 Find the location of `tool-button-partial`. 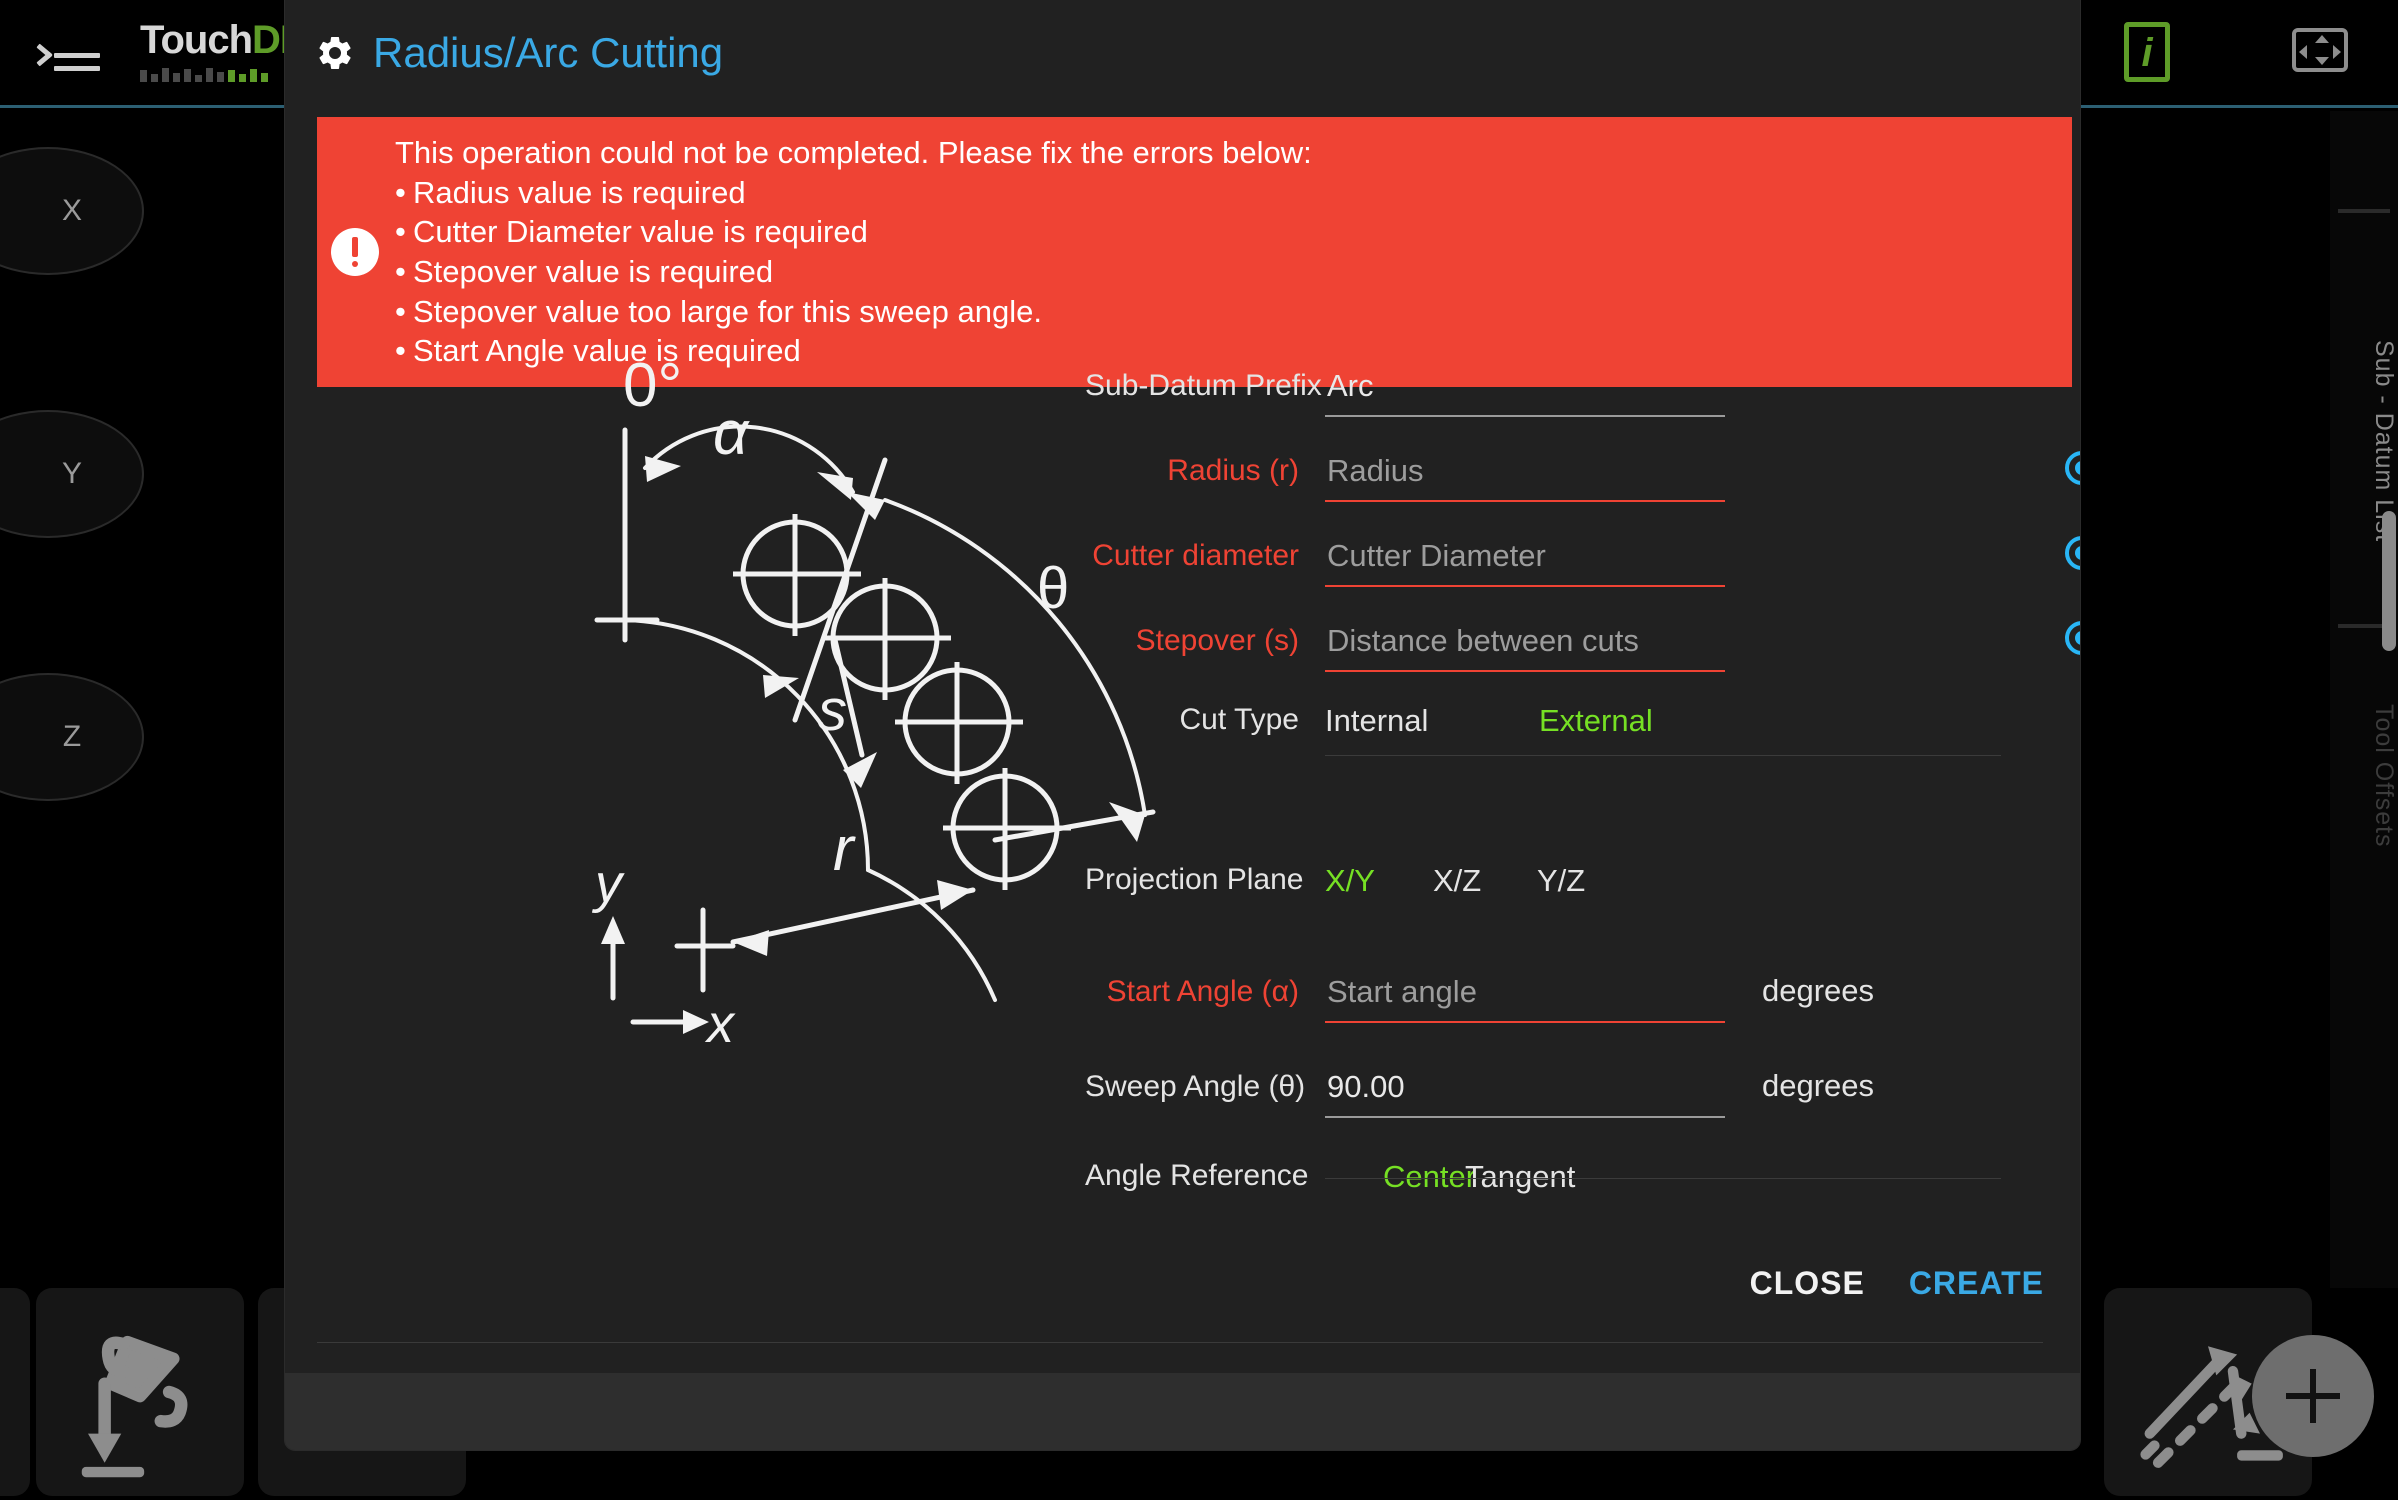

tool-button-partial is located at coordinates (15, 1392).